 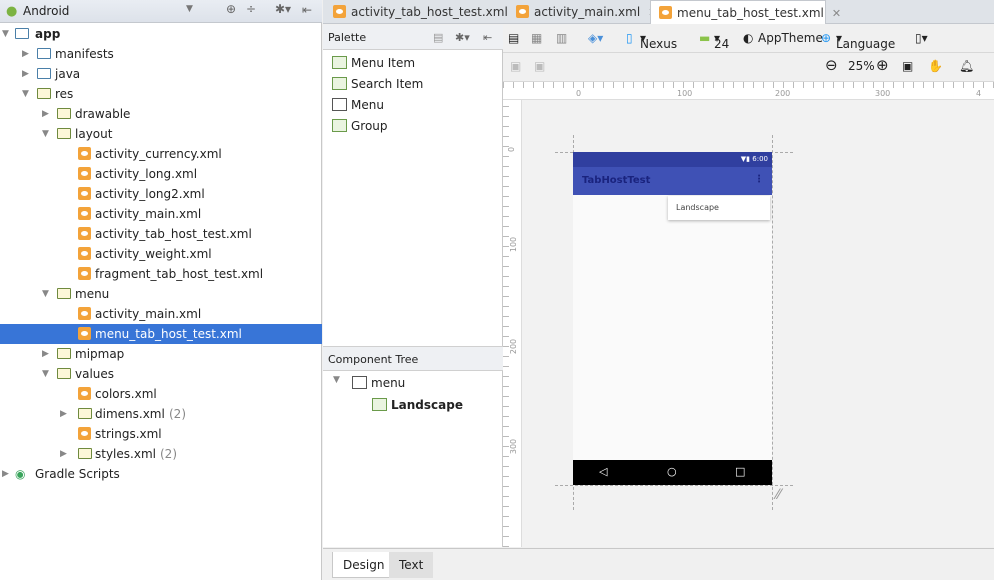 What do you see at coordinates (364, 565) in the screenshot?
I see `tab-design: Design` at bounding box center [364, 565].